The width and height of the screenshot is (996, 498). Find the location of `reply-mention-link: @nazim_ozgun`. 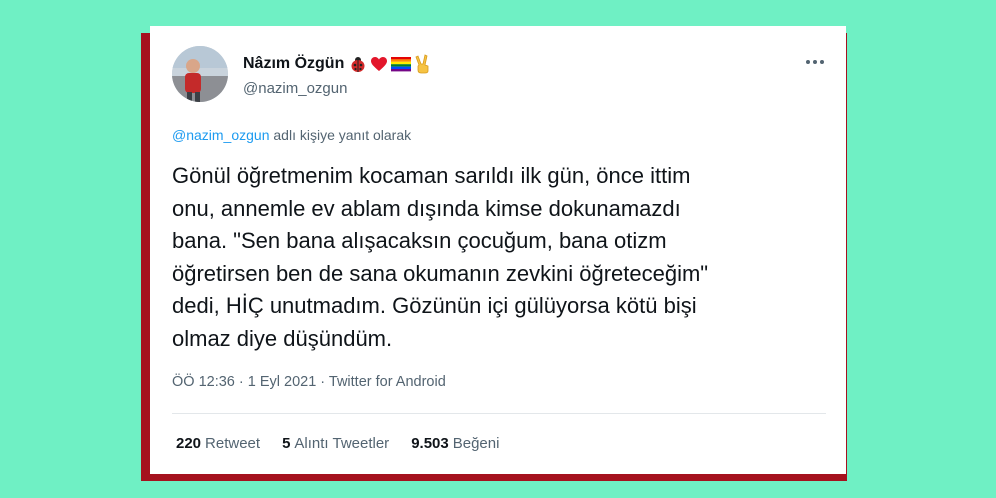

reply-mention-link: @nazim_ozgun is located at coordinates (221, 135).